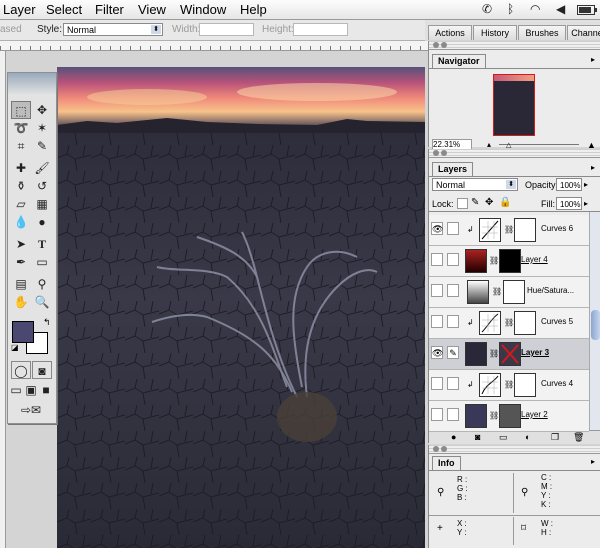 The image size is (600, 548). Describe the element at coordinates (495, 32) in the screenshot. I see `tab-history: History` at that location.